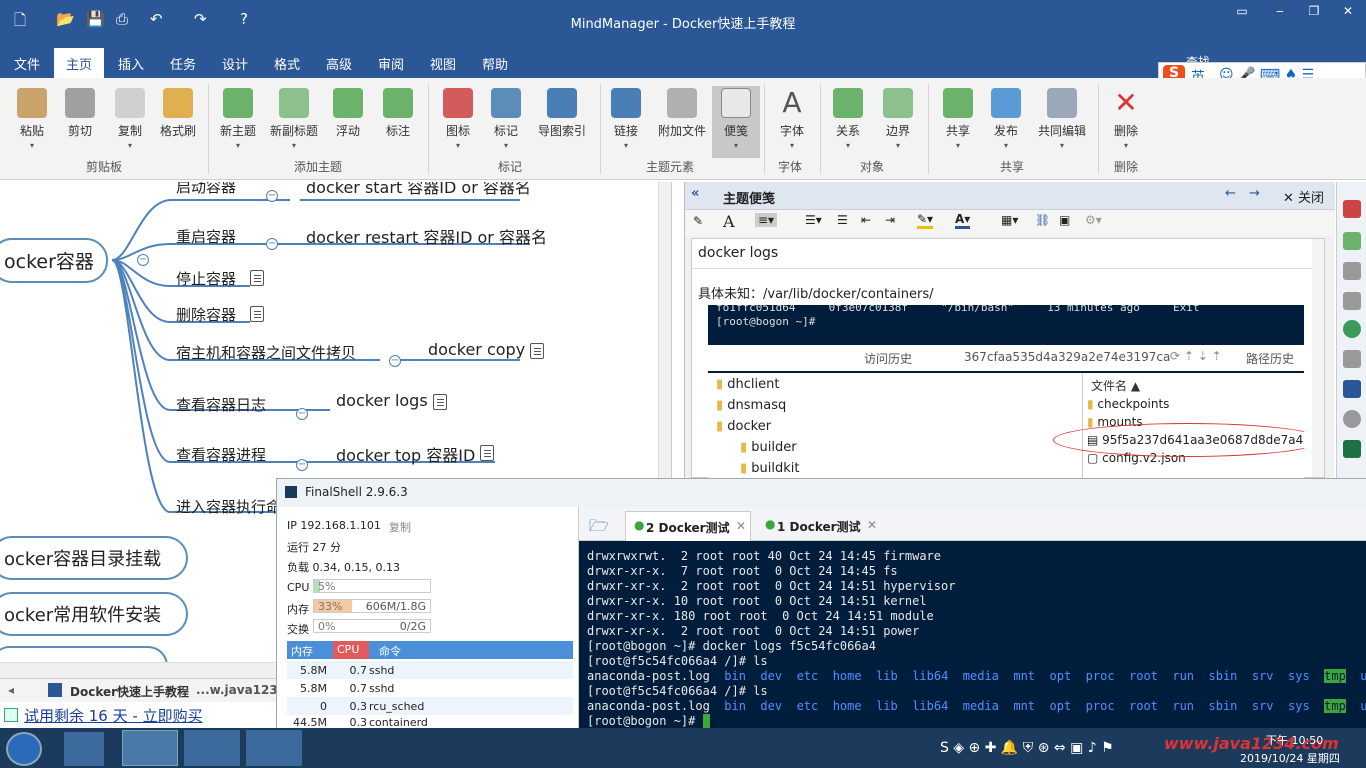 The image size is (1366, 768). Describe the element at coordinates (1042, 220) in the screenshot. I see `hyperlink-icon: ⛓` at that location.